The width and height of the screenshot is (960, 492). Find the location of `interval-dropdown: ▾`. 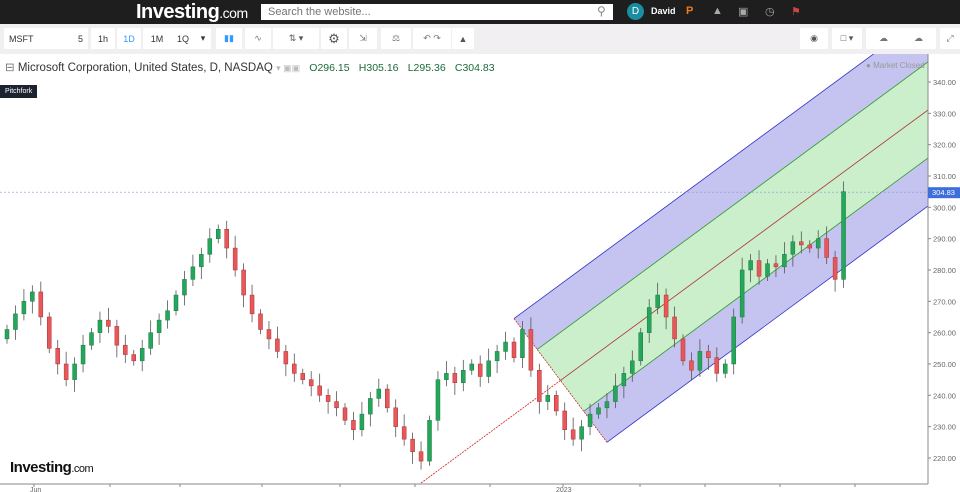

interval-dropdown: ▾ is located at coordinates (203, 38).